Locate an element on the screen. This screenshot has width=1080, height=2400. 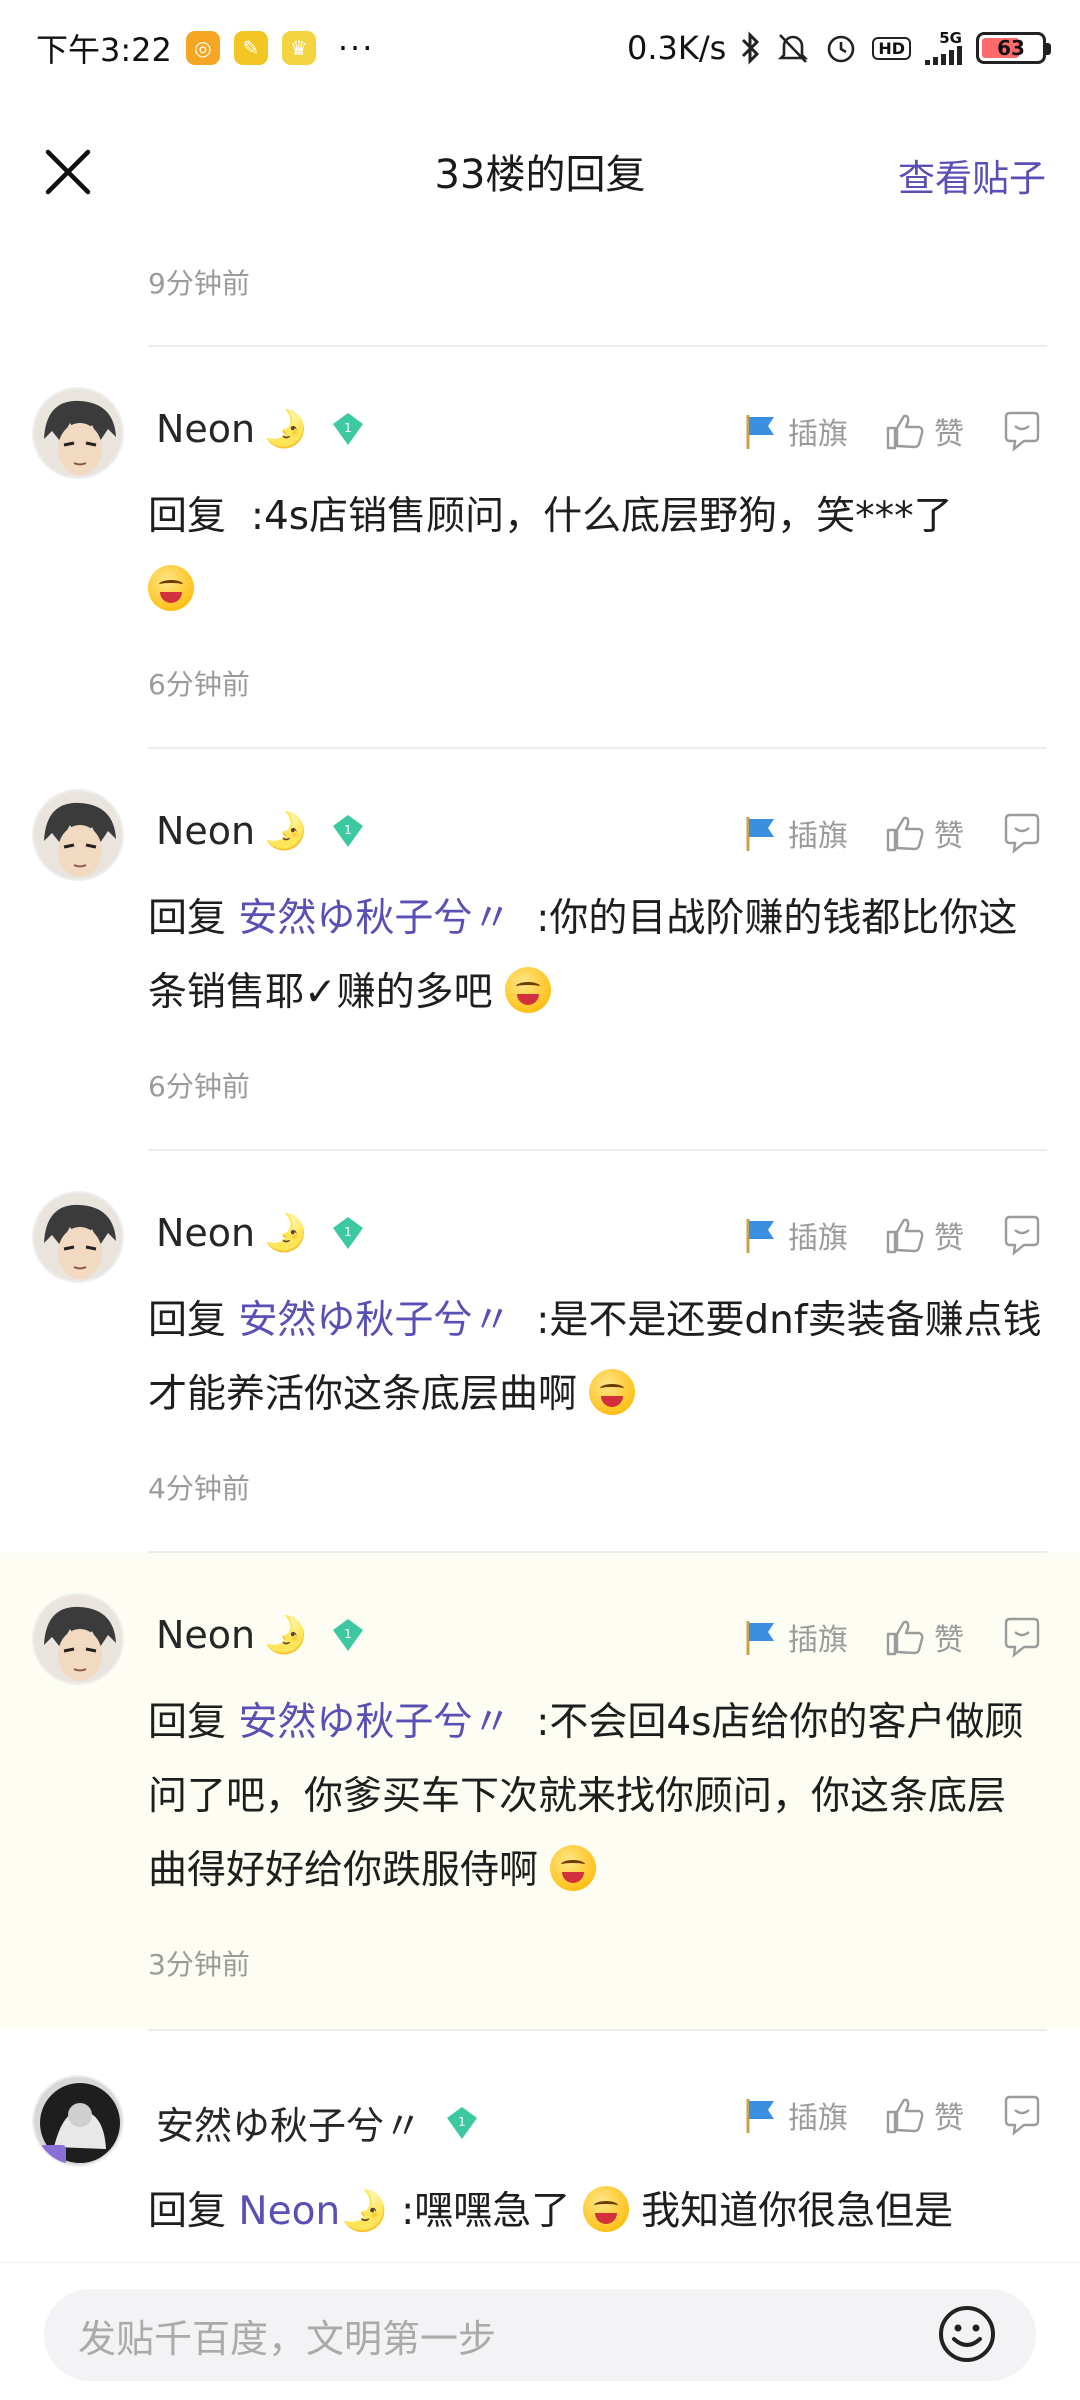
battery-level: 63 is located at coordinates (1011, 48).